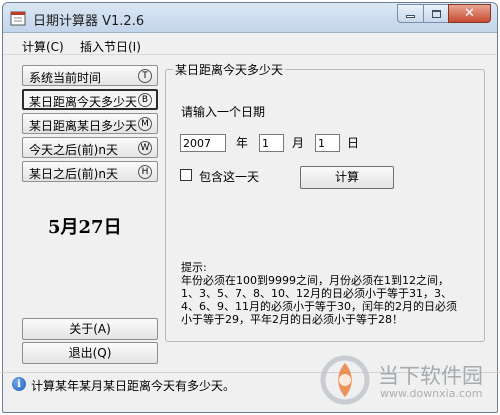 This screenshot has height=415, width=500. I want to click on watermark-url: www.downxia.com, so click(431, 393).